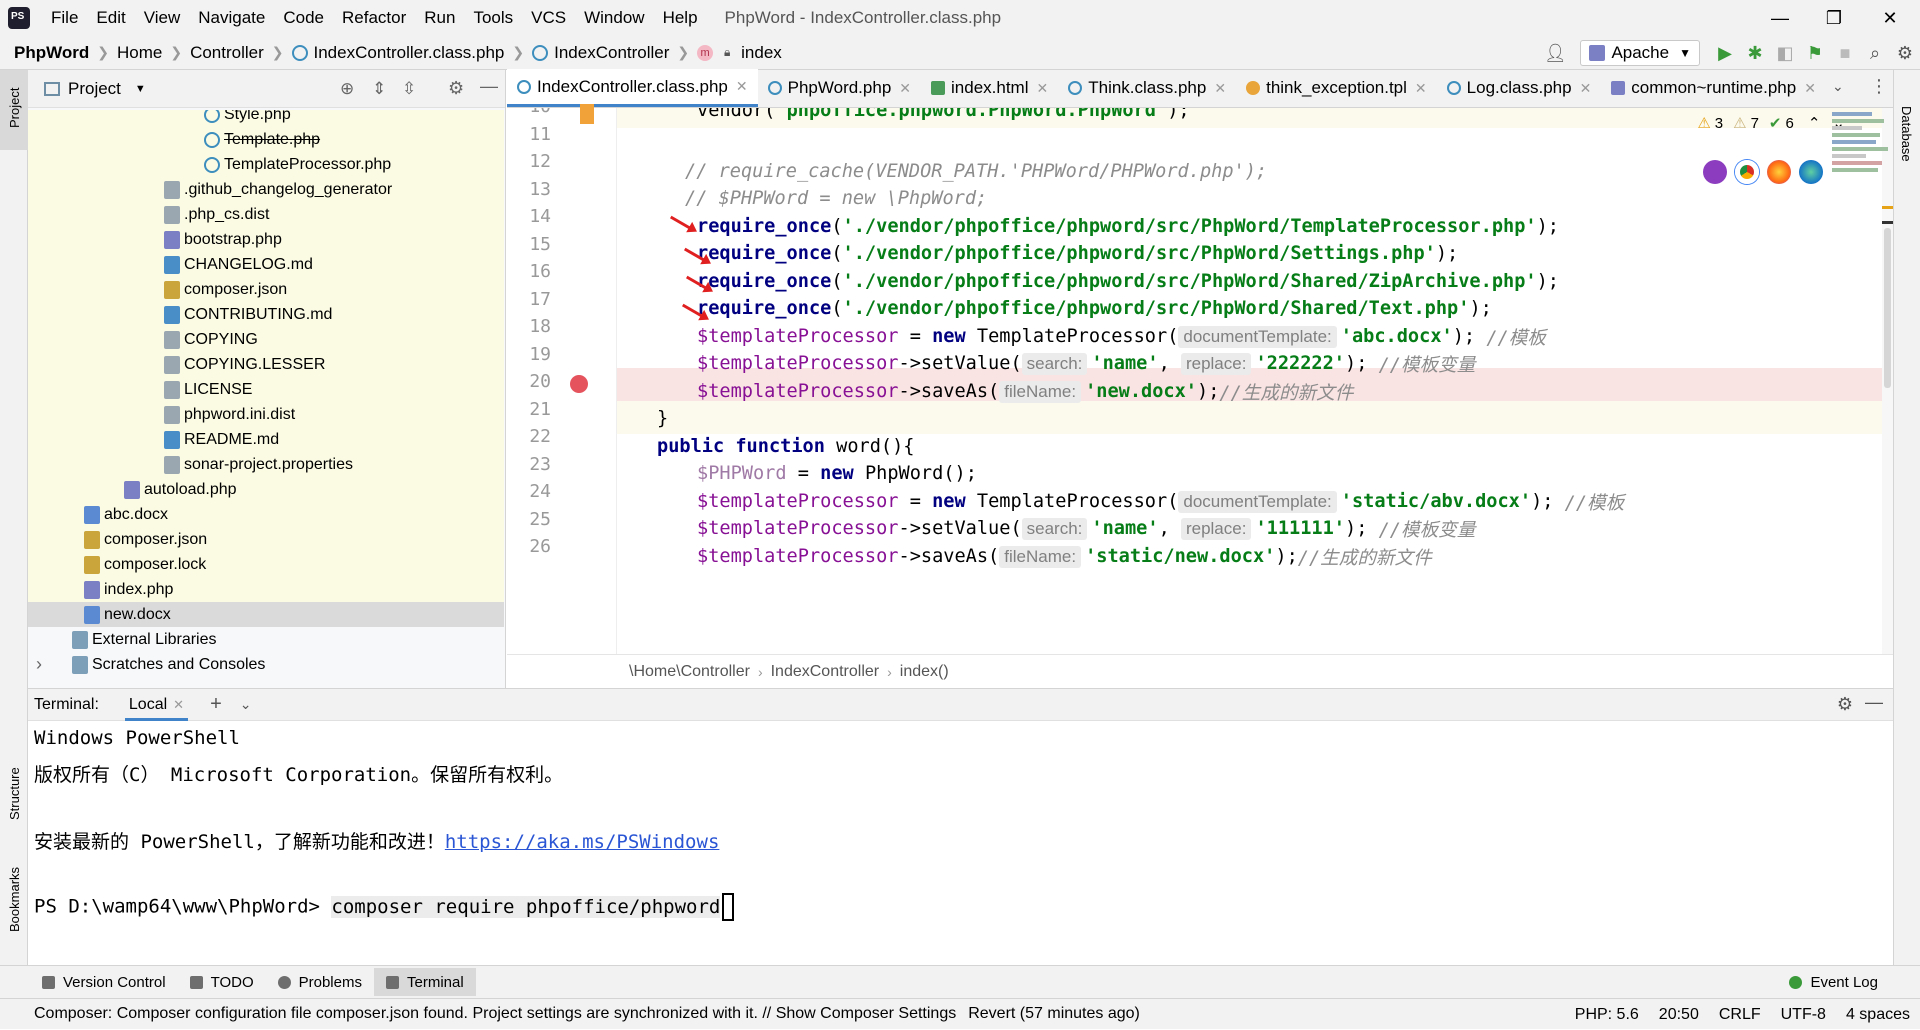 The height and width of the screenshot is (1030, 1920). I want to click on chevron-right-icon: ›, so click(39, 664).